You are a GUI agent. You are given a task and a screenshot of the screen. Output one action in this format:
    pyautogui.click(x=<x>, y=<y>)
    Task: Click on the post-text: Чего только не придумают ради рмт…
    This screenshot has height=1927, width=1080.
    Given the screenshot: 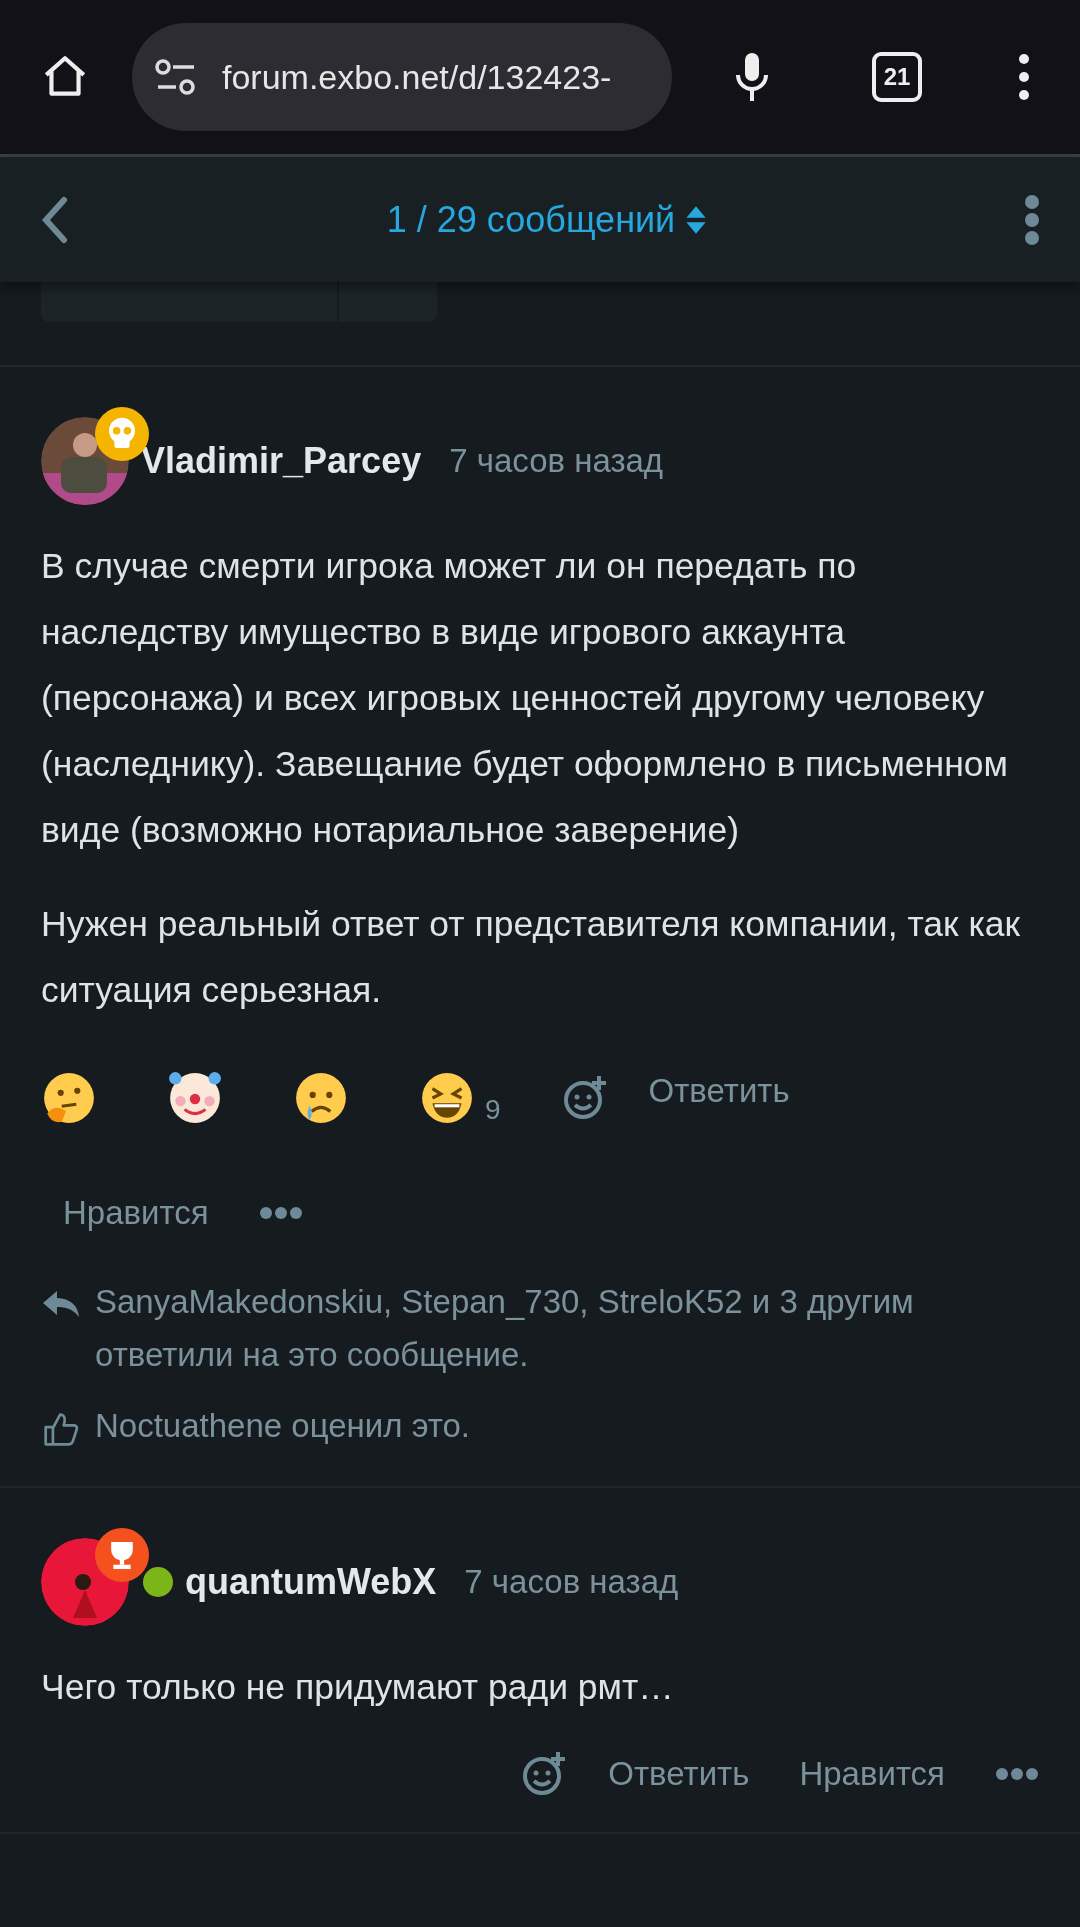 What is the action you would take?
    pyautogui.click(x=358, y=1687)
    